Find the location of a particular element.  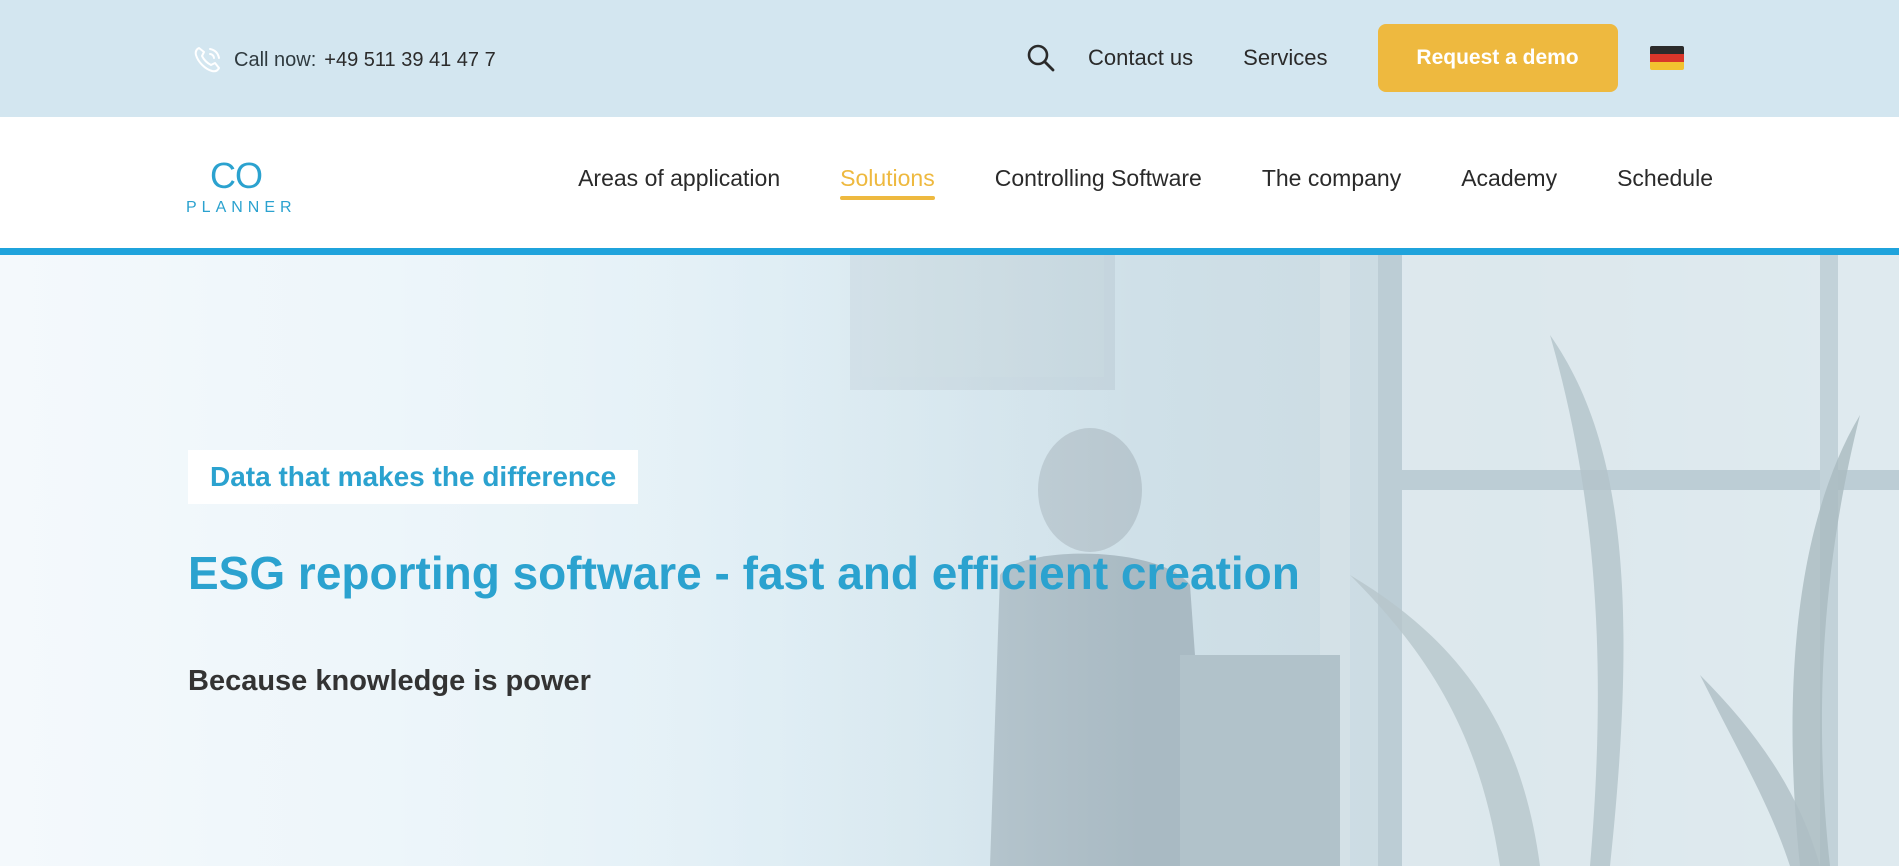

coplanner-logo: CO PLANNER is located at coordinates (241, 187).